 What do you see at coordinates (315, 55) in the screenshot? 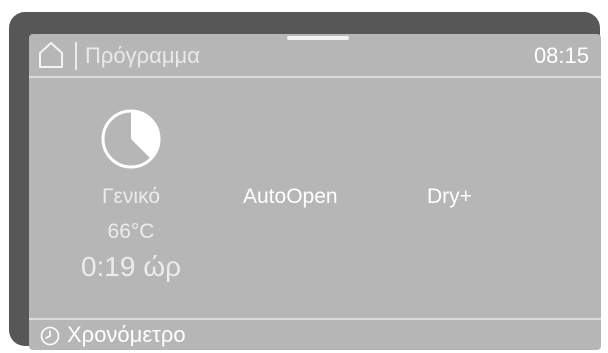
I see `header-bar: Πρόγραμμα 08:15` at bounding box center [315, 55].